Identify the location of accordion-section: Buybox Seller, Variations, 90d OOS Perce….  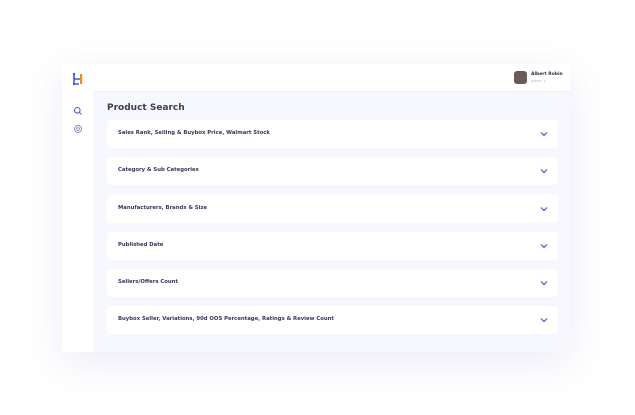
(332, 320).